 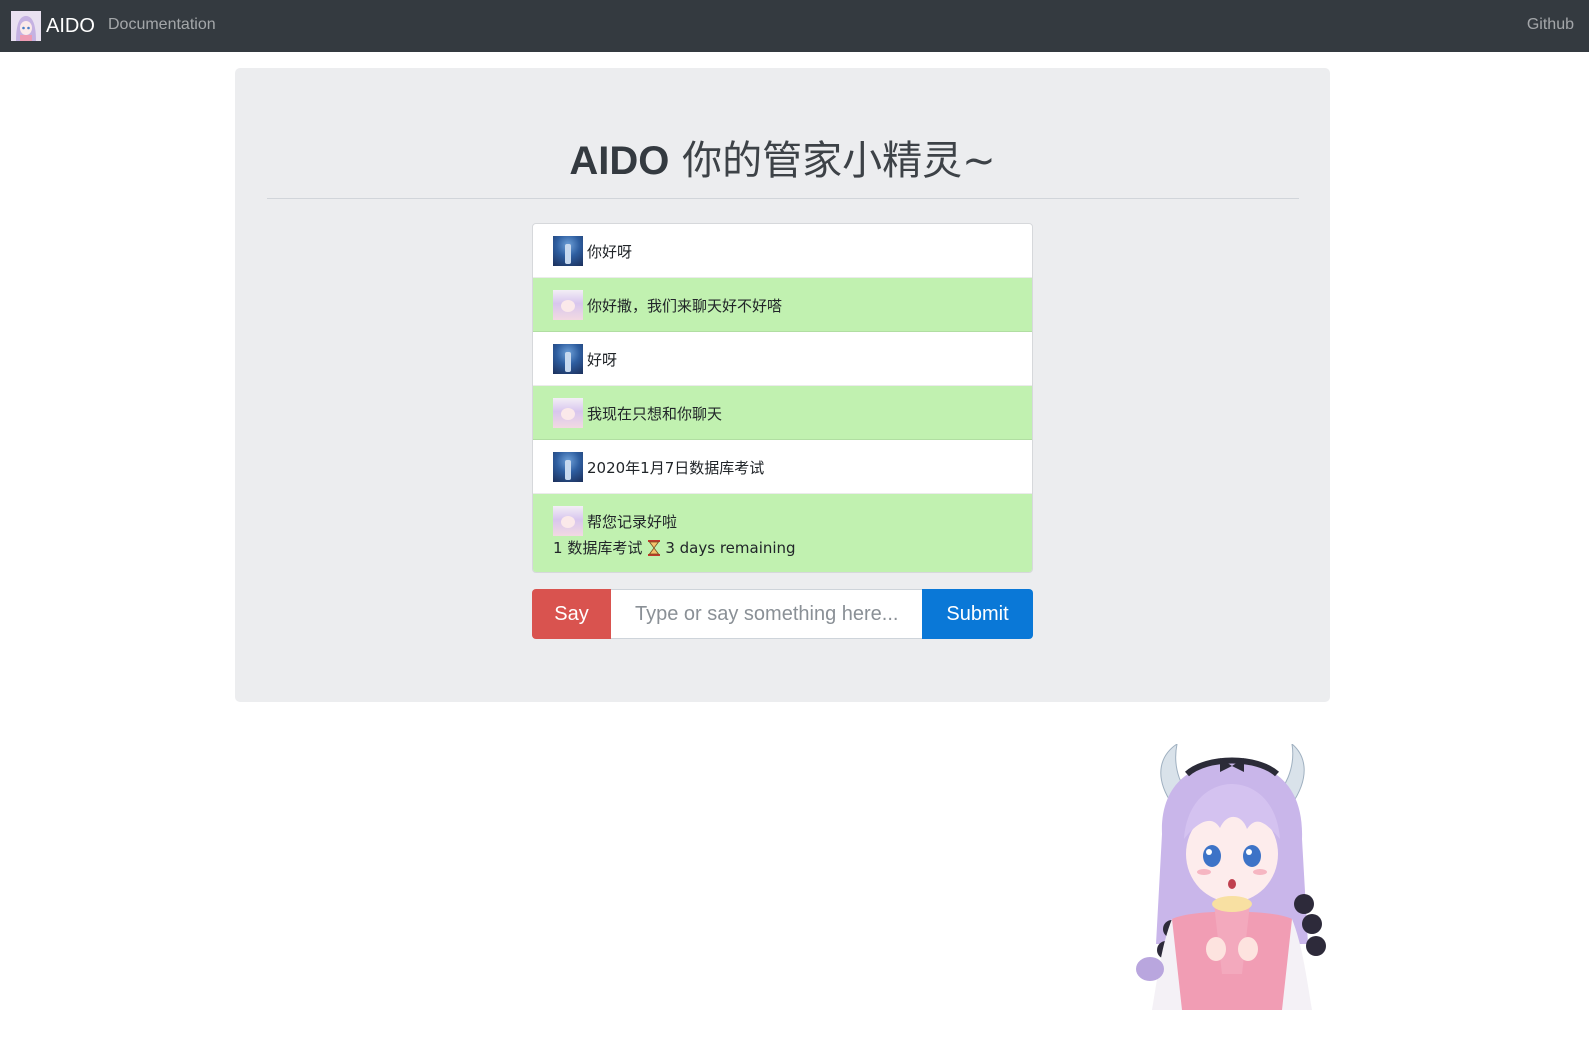 What do you see at coordinates (605, 548) in the screenshot?
I see `todo-name: 数据库考试` at bounding box center [605, 548].